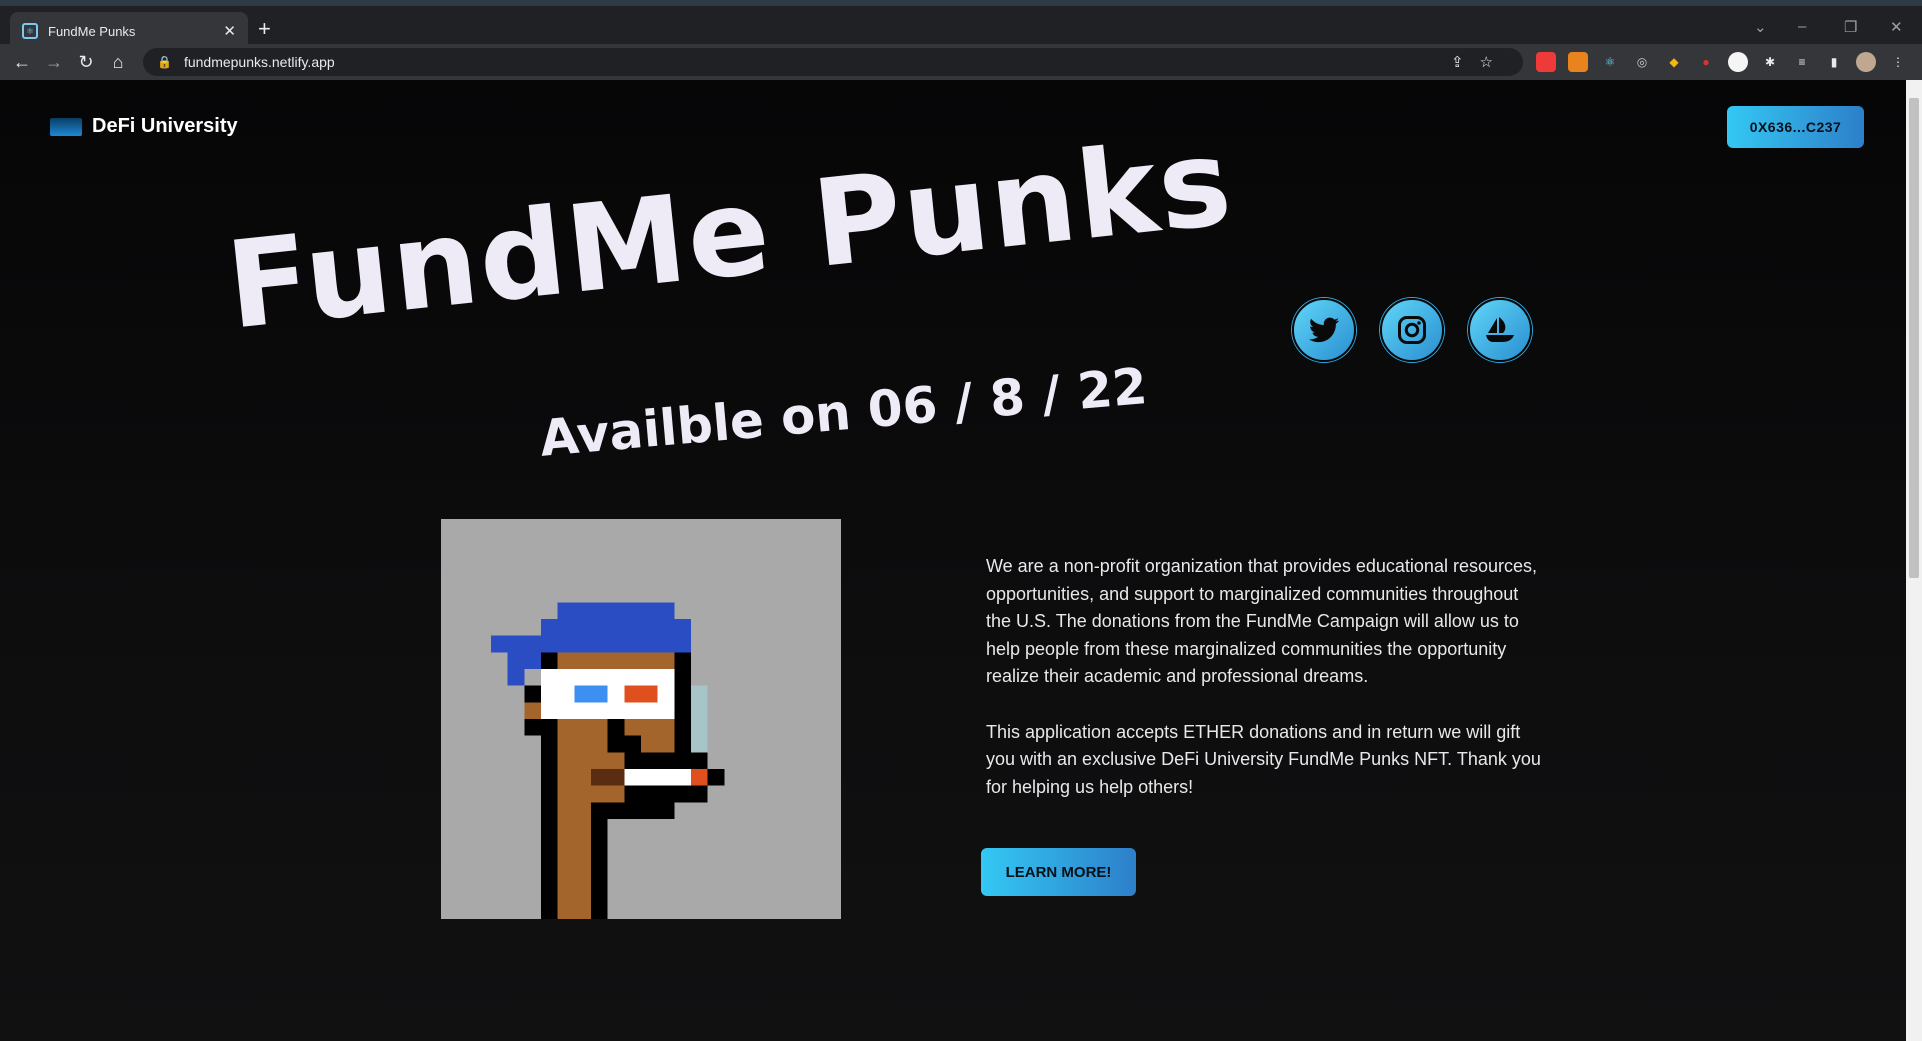  I want to click on reading-list-icon: ≡, so click(1802, 62).